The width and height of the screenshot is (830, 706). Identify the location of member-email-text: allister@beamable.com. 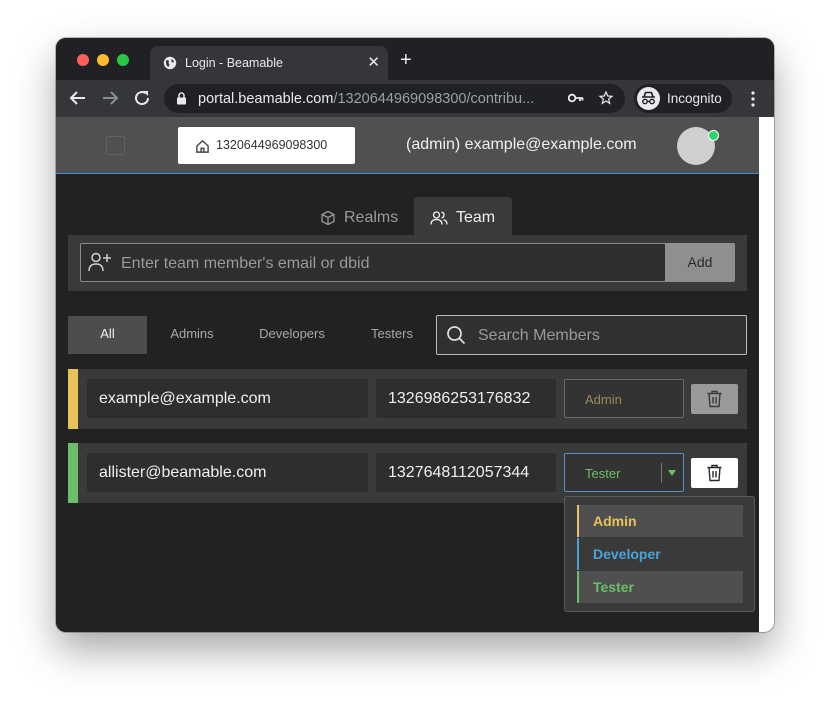
(183, 472).